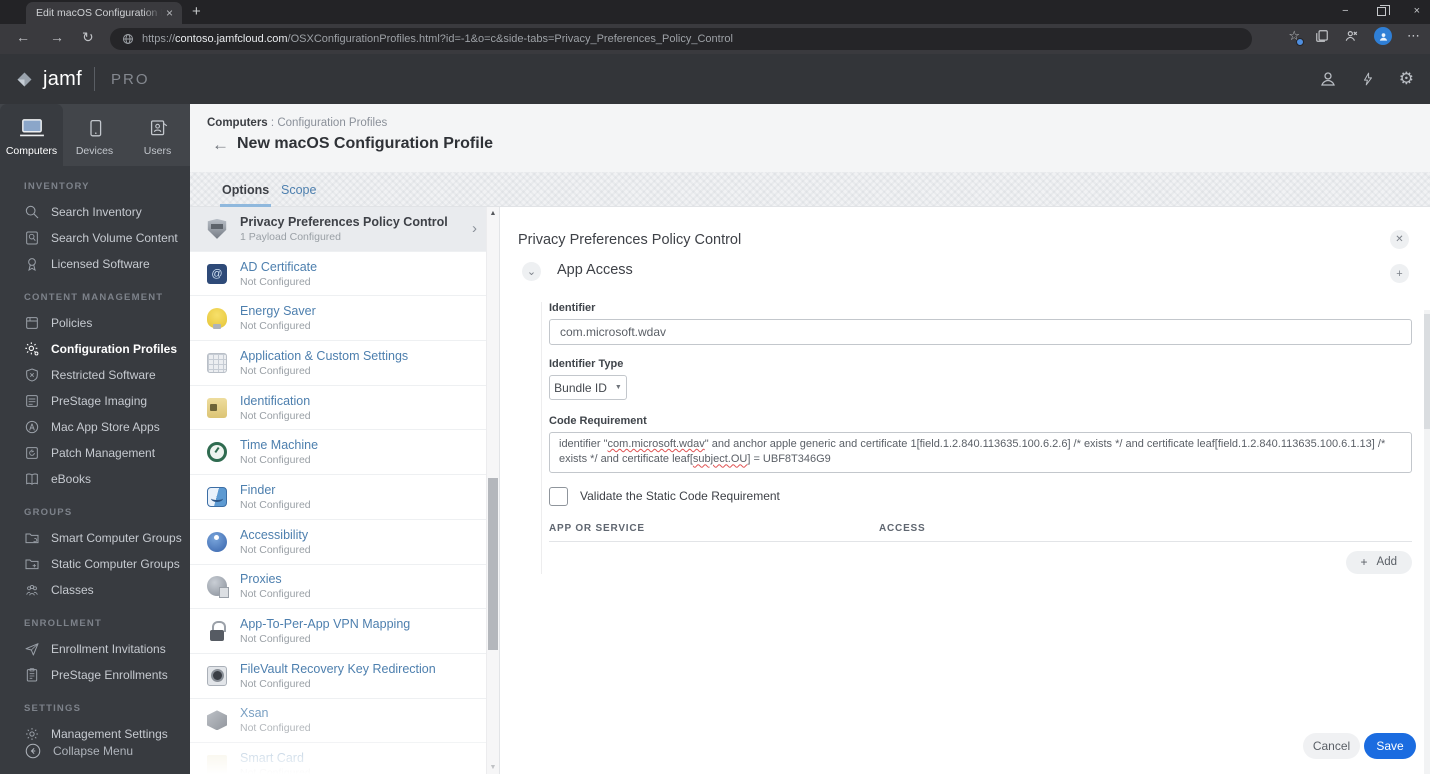  I want to click on payload-item-finder: Finder Not Configured, so click(344, 497).